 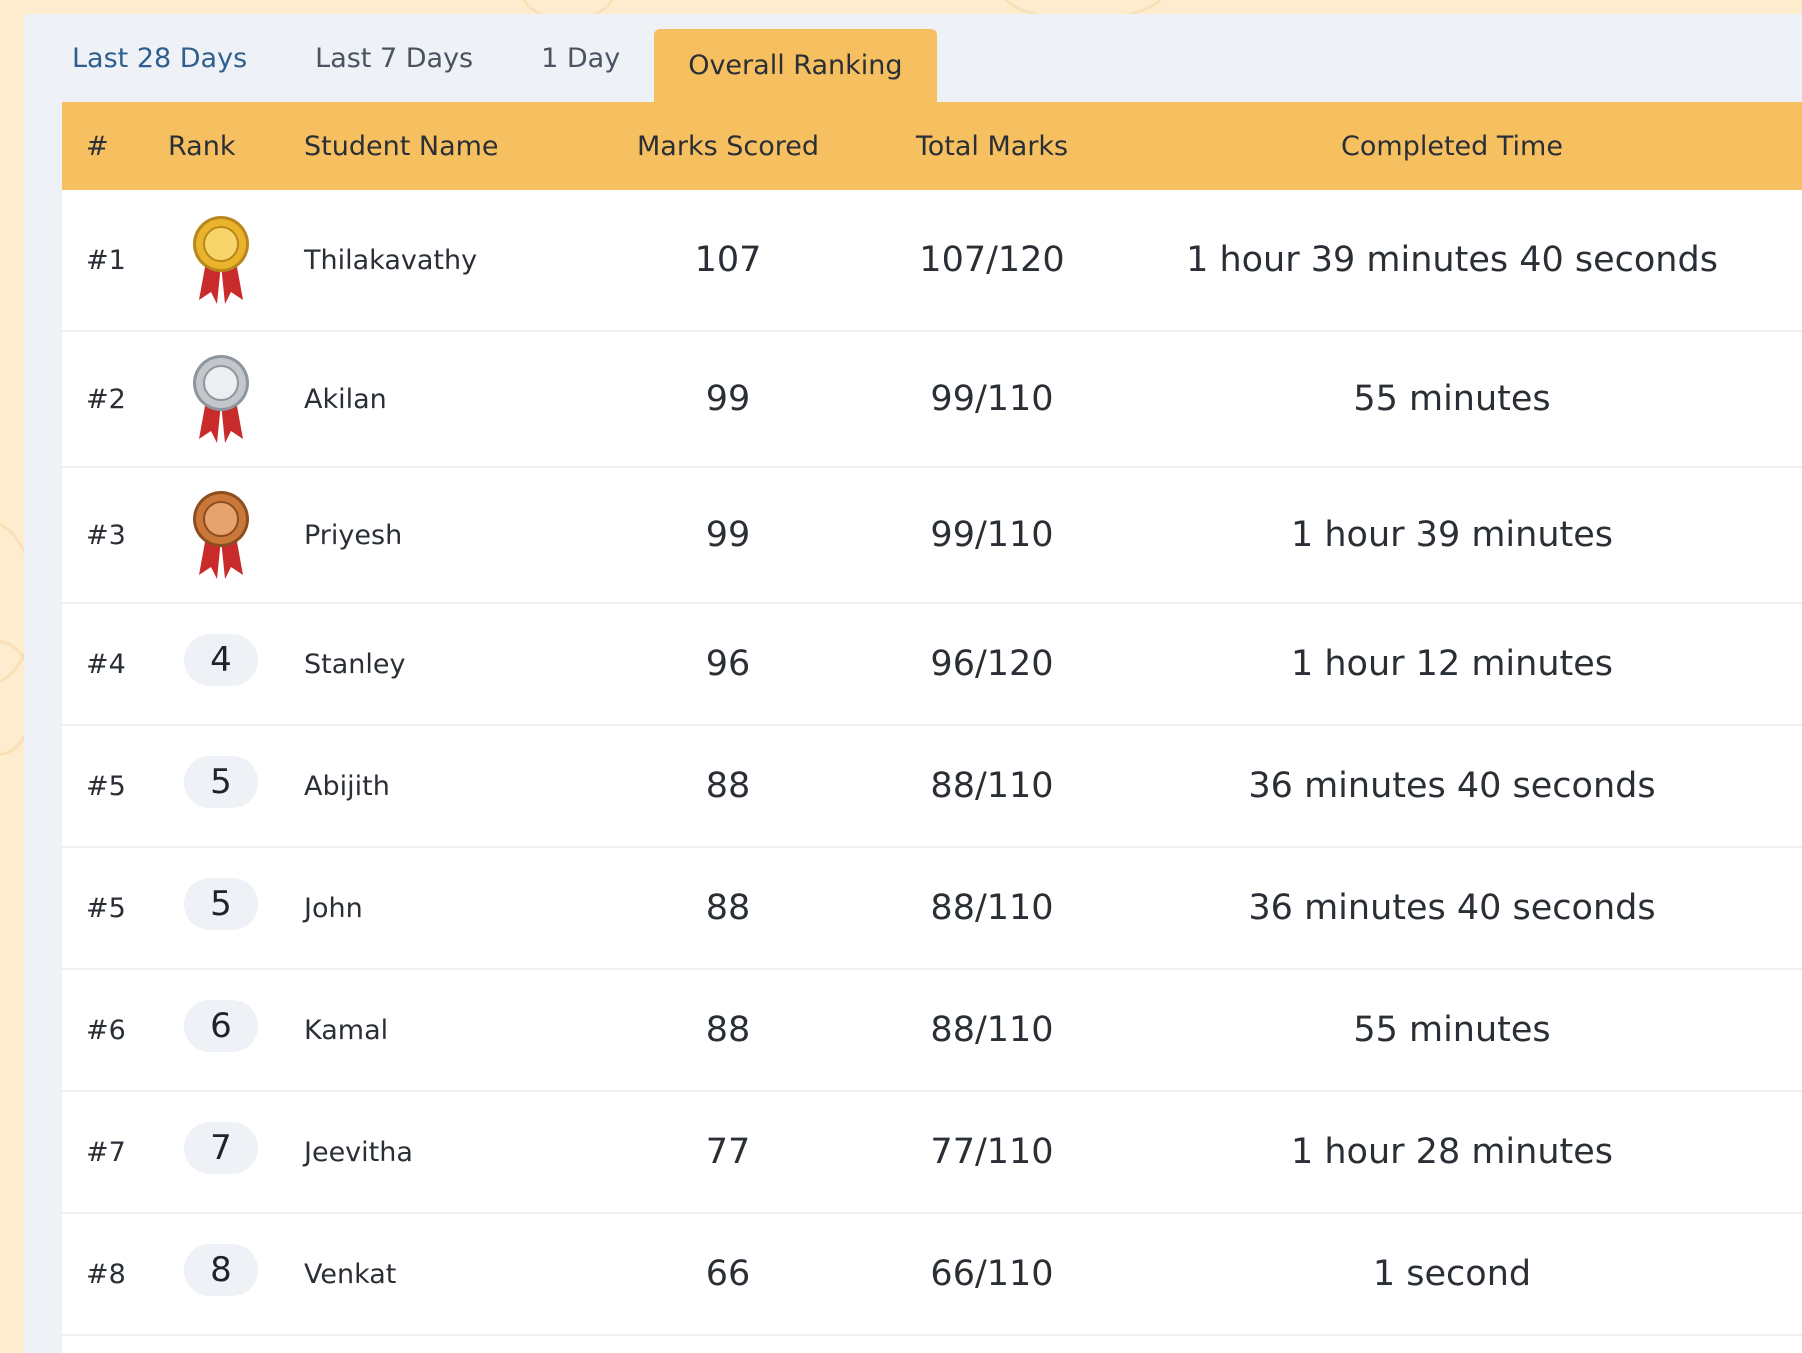 I want to click on tab-last-7-days: Last 7 Days, so click(x=394, y=58).